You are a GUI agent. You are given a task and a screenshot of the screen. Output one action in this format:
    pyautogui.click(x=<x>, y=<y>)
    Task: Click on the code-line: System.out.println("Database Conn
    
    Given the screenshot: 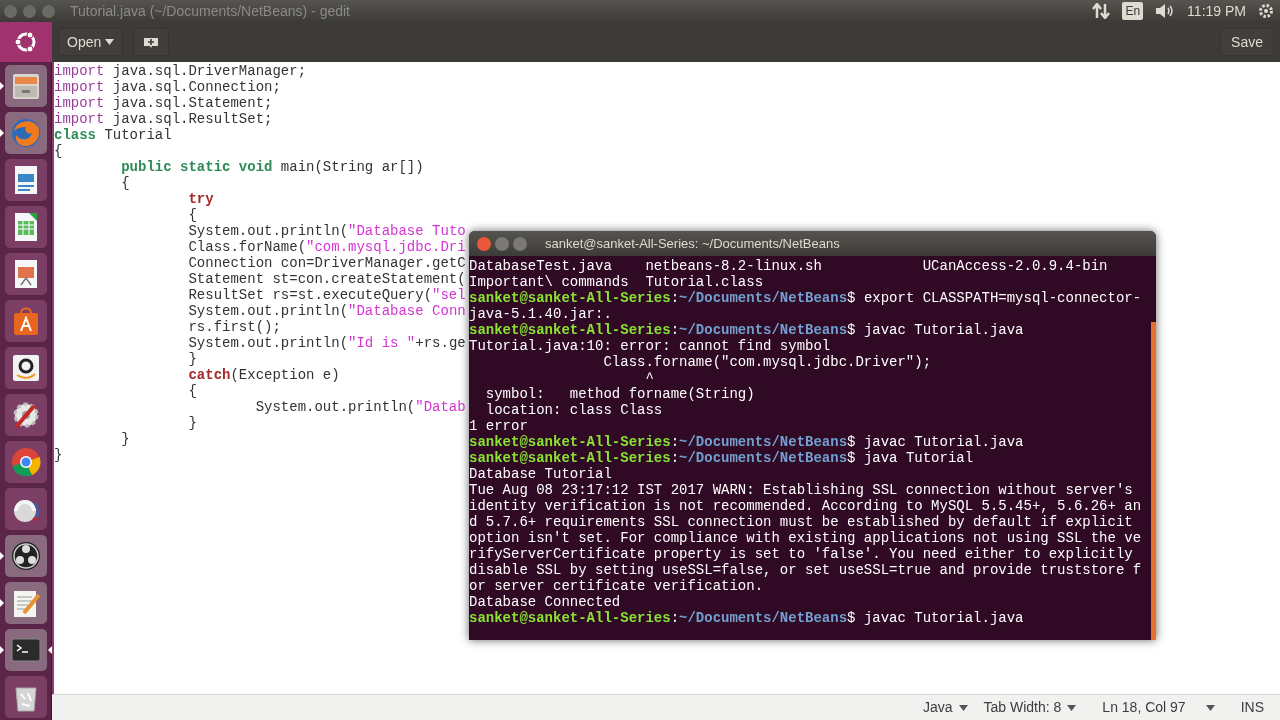 What is the action you would take?
    pyautogui.click(x=326, y=311)
    